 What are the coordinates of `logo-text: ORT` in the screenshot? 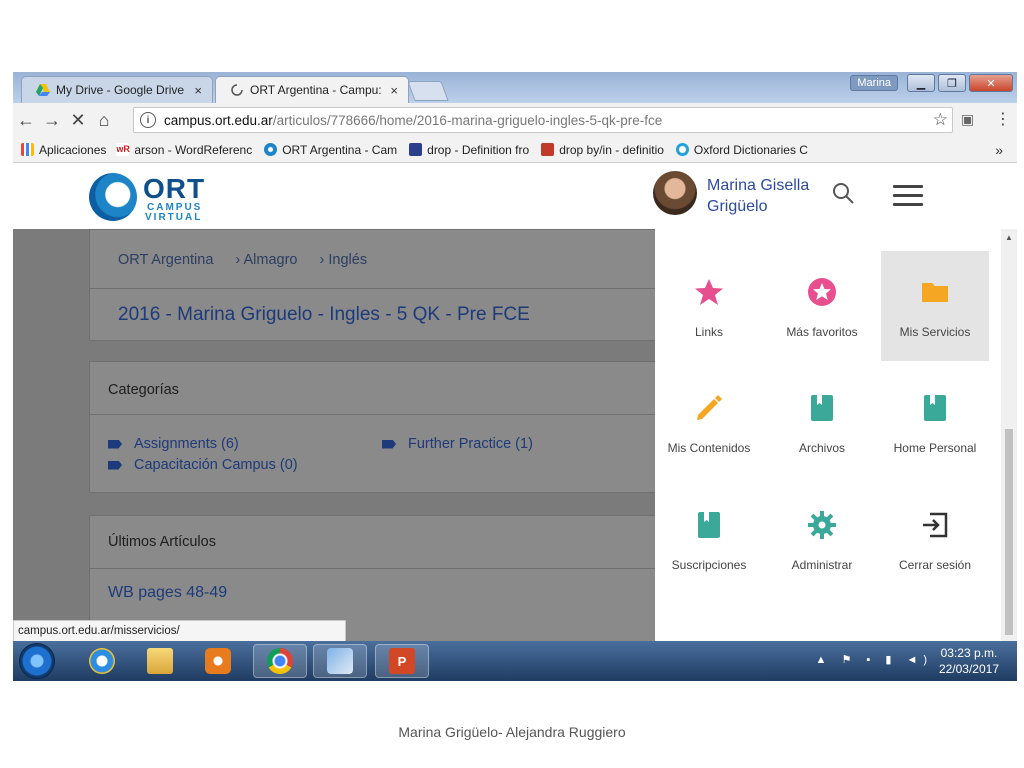 It's located at (174, 188).